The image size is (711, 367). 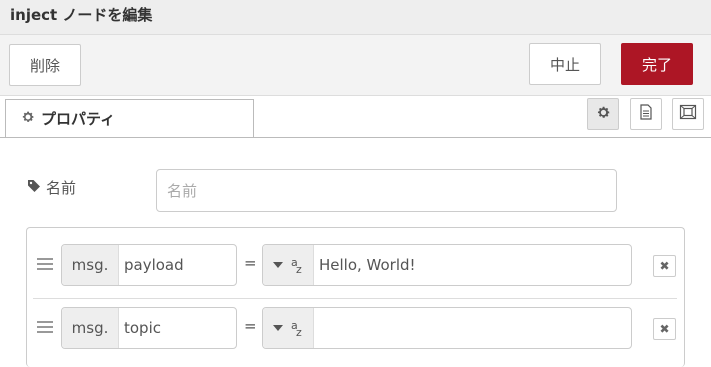 What do you see at coordinates (355, 117) in the screenshot?
I see `tab-bar: プロパティ` at bounding box center [355, 117].